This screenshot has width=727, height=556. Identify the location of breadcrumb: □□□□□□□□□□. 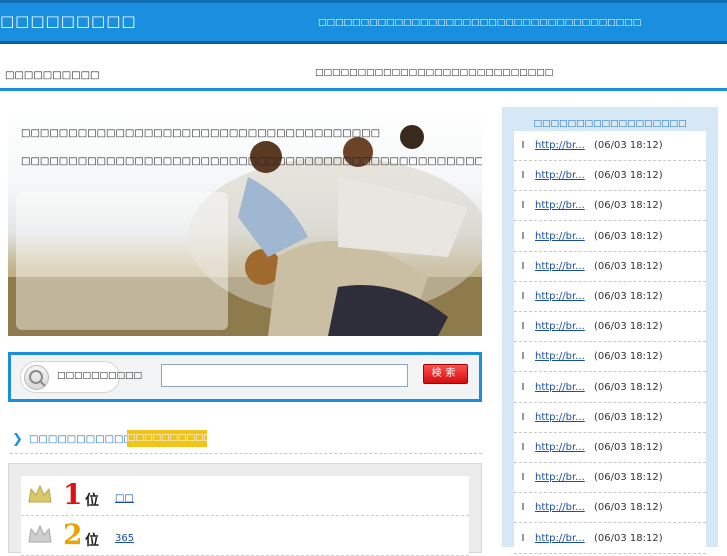
(52, 75).